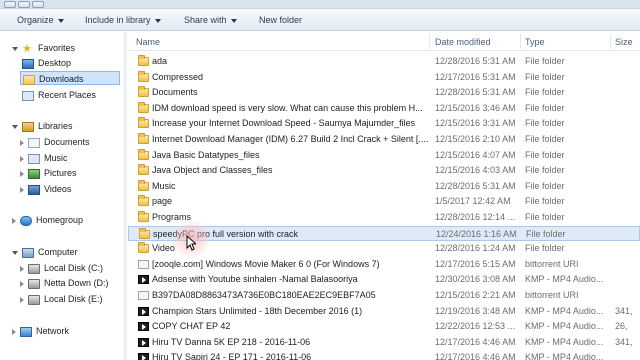  What do you see at coordinates (463, 42) in the screenshot?
I see `column-header-date-modified: Date modified` at bounding box center [463, 42].